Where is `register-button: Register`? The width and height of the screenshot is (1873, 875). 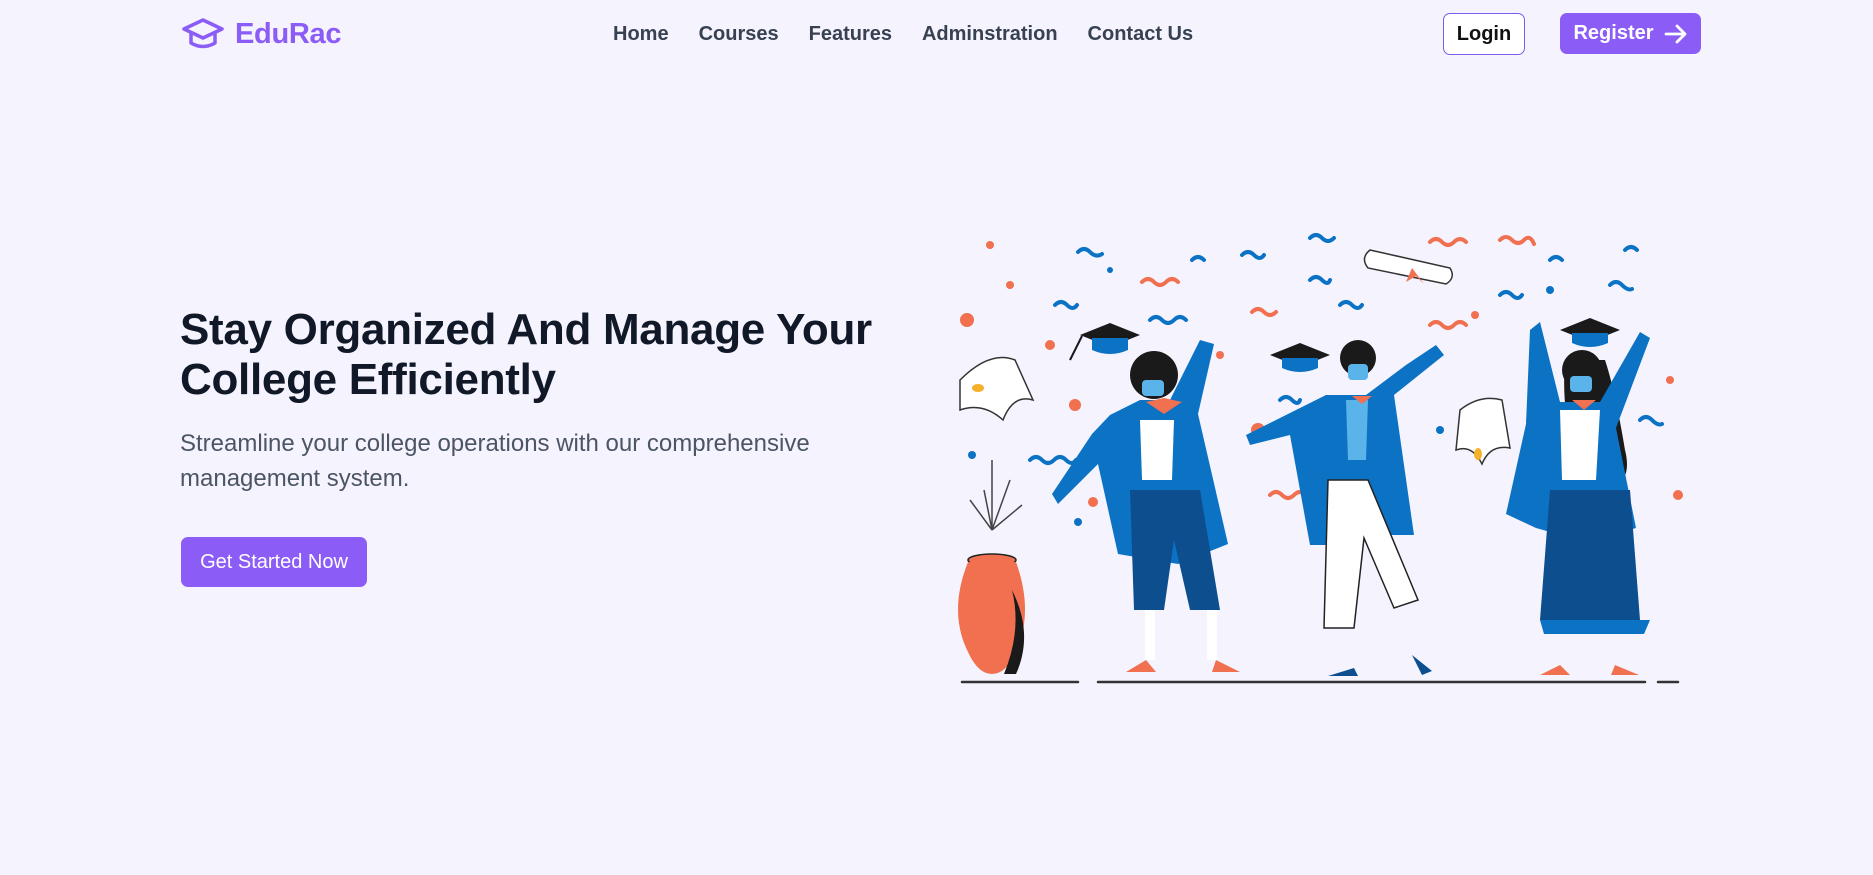 register-button: Register is located at coordinates (1630, 33).